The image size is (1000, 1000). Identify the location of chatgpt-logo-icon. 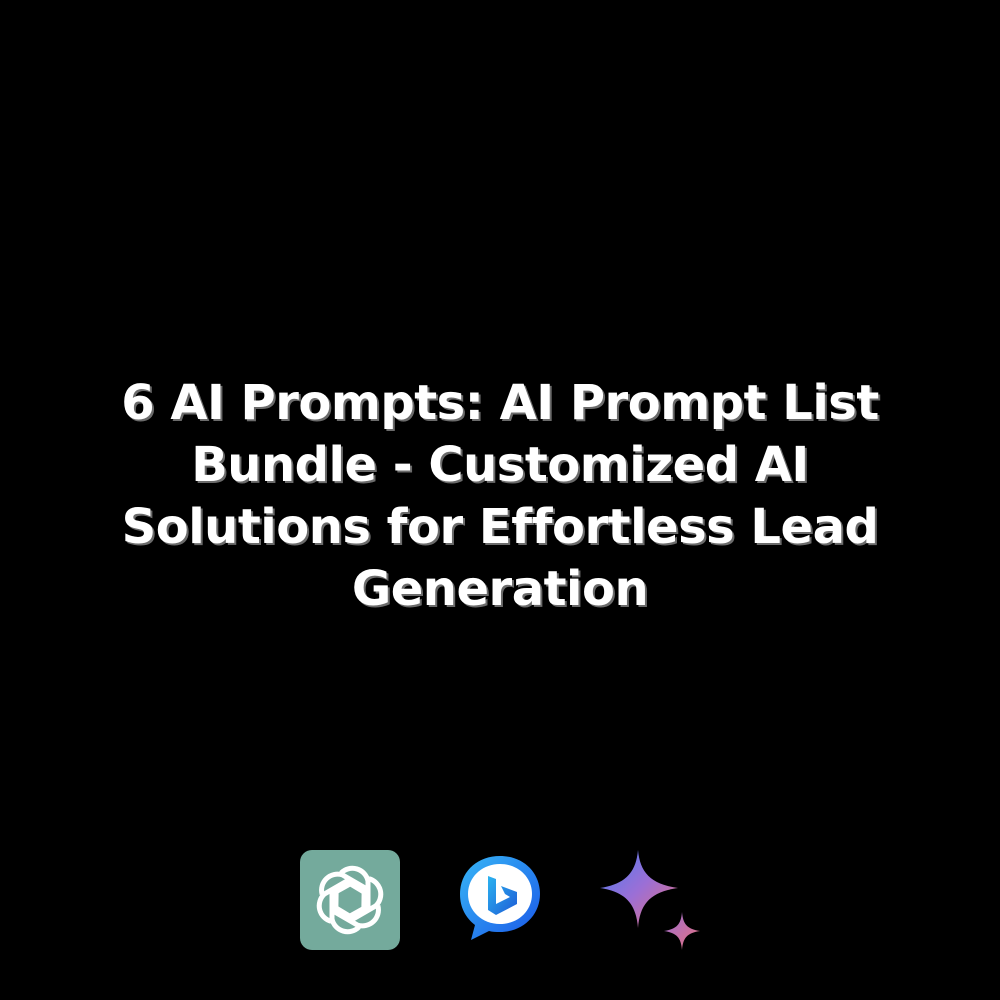
(350, 900).